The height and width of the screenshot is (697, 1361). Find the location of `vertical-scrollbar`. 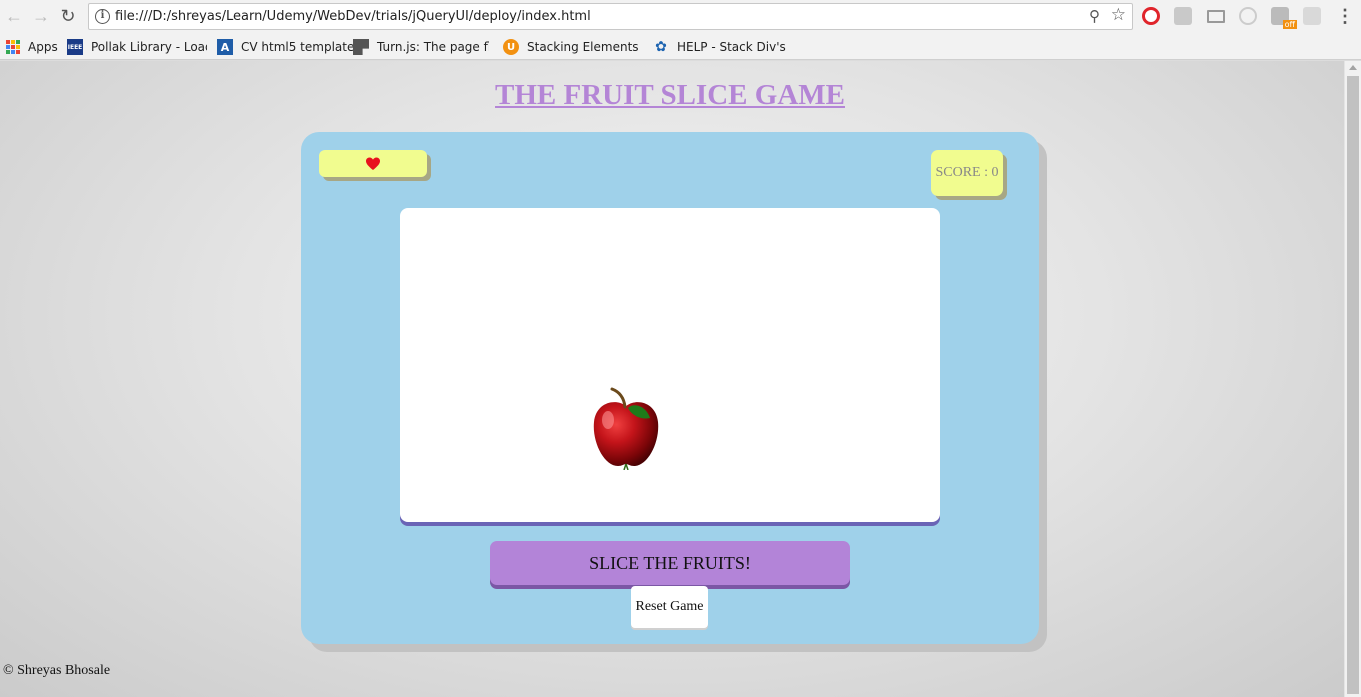

vertical-scrollbar is located at coordinates (1352, 379).